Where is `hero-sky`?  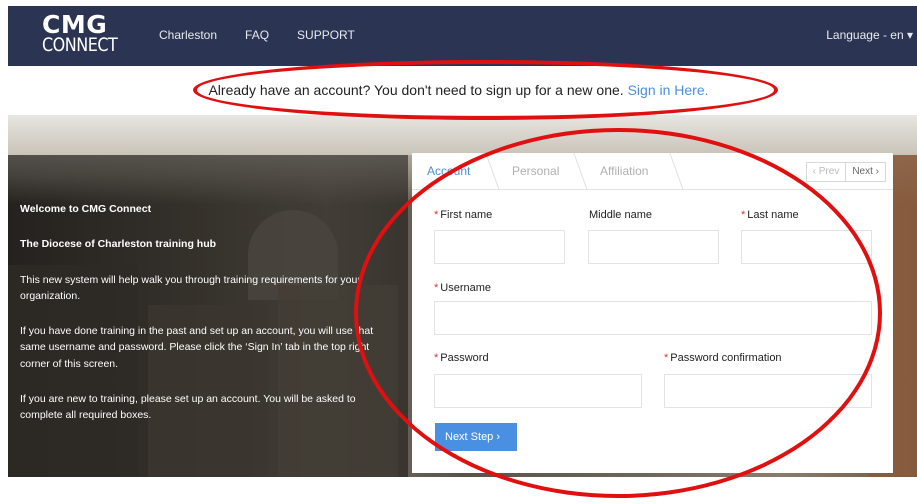
hero-sky is located at coordinates (462, 135).